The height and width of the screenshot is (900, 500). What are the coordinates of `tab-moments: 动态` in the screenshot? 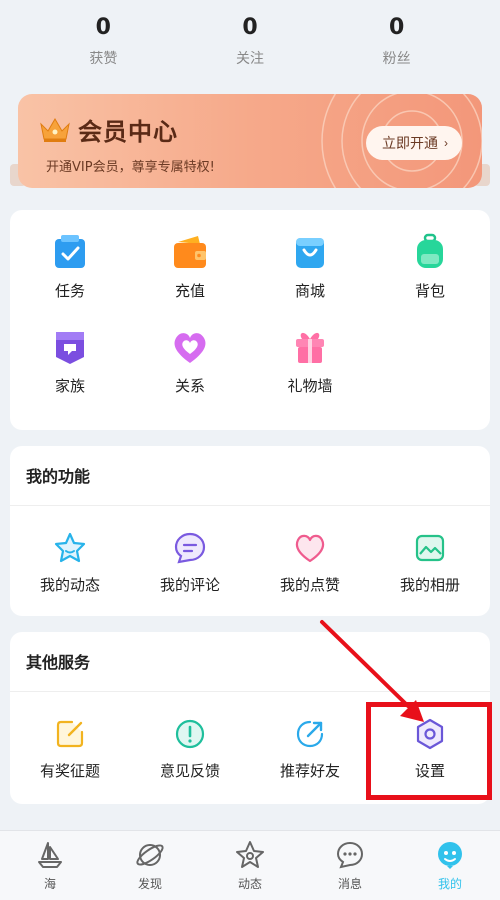 It's located at (250, 865).